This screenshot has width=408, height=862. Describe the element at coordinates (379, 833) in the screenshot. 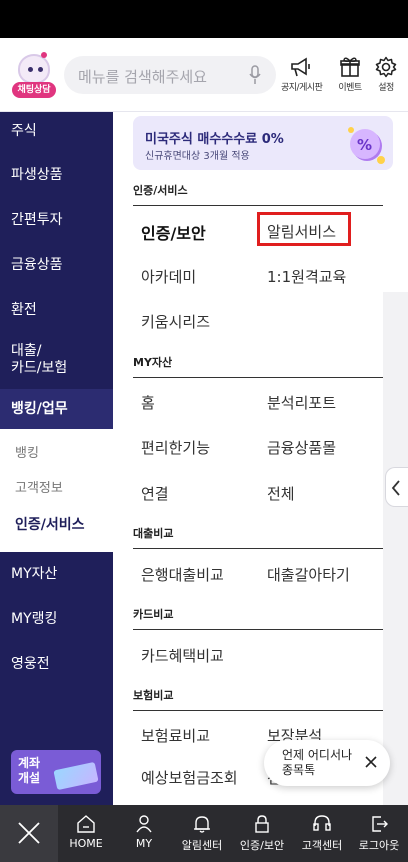

I see `tab-logout: 로그아웃` at that location.